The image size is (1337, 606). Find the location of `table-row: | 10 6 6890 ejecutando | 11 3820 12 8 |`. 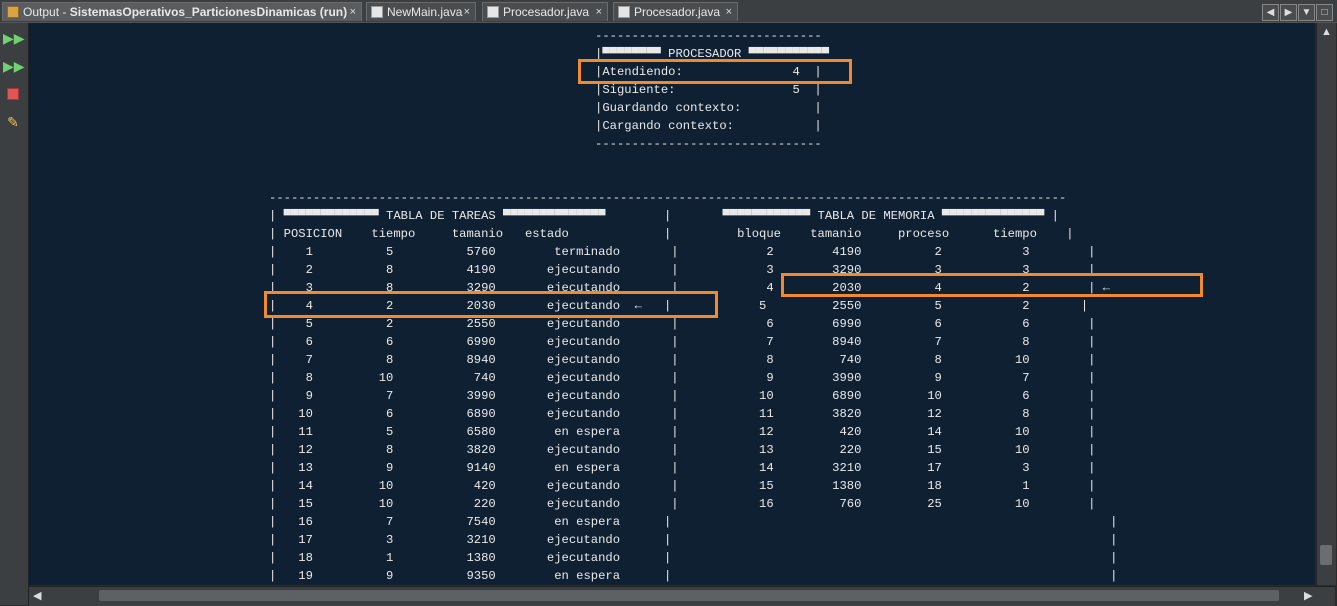

table-row: | 10 6 6890 ejecutando | 11 3820 12 8 | is located at coordinates (682, 414).